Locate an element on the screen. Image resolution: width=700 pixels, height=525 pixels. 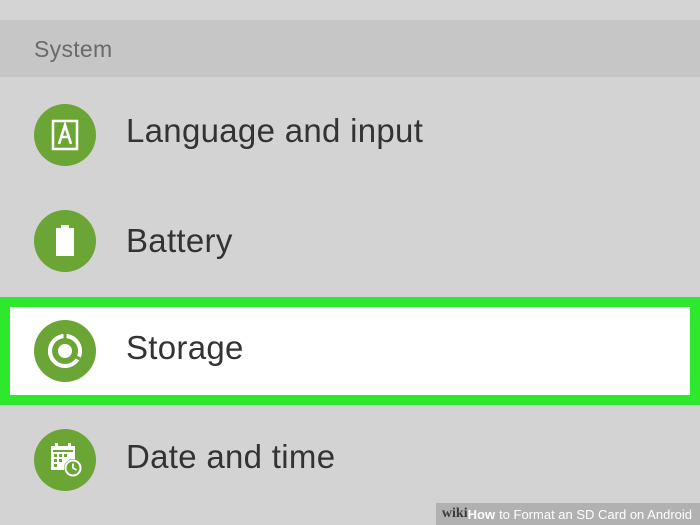
settings-item-label: Storage is located at coordinates (185, 347).